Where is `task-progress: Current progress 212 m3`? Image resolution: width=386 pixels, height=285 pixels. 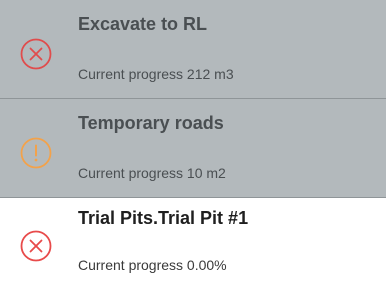
task-progress: Current progress 212 m3 is located at coordinates (156, 74).